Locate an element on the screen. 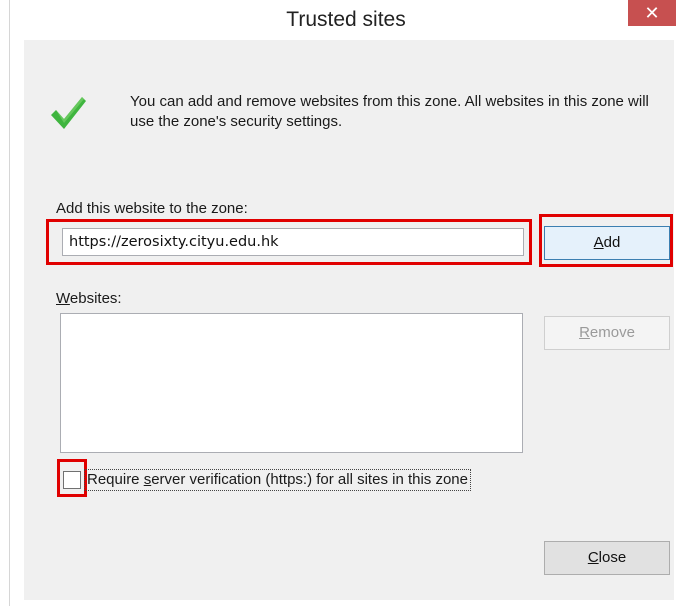  close-button: Close is located at coordinates (607, 558).